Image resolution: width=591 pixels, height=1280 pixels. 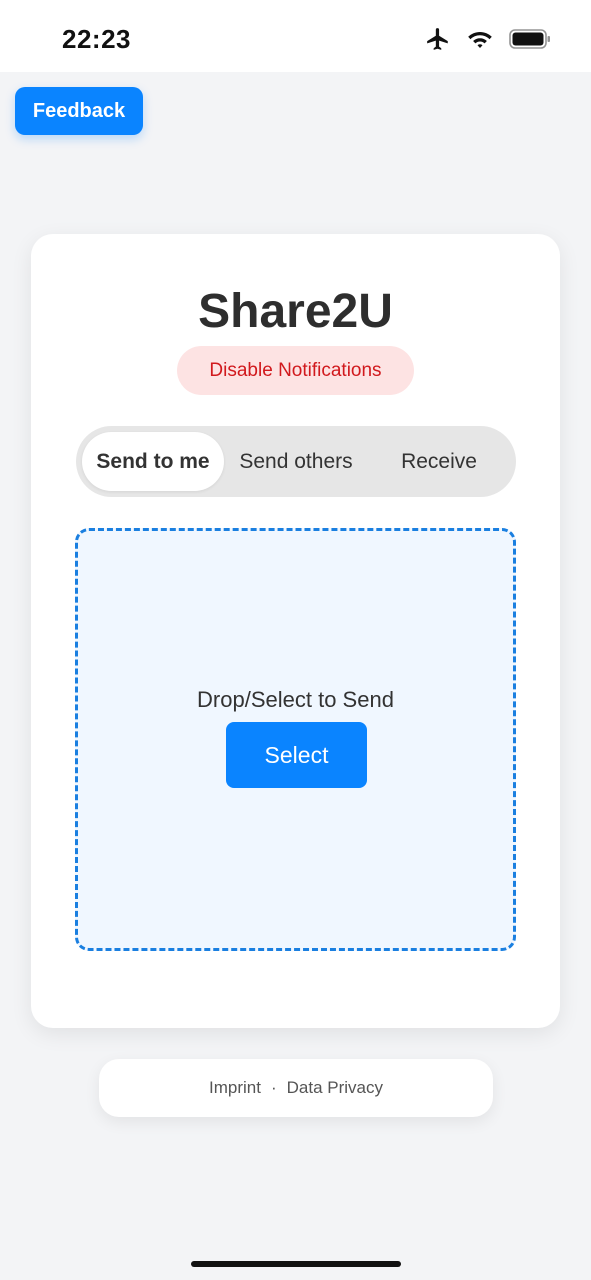 I want to click on battery-icon, so click(x=530, y=39).